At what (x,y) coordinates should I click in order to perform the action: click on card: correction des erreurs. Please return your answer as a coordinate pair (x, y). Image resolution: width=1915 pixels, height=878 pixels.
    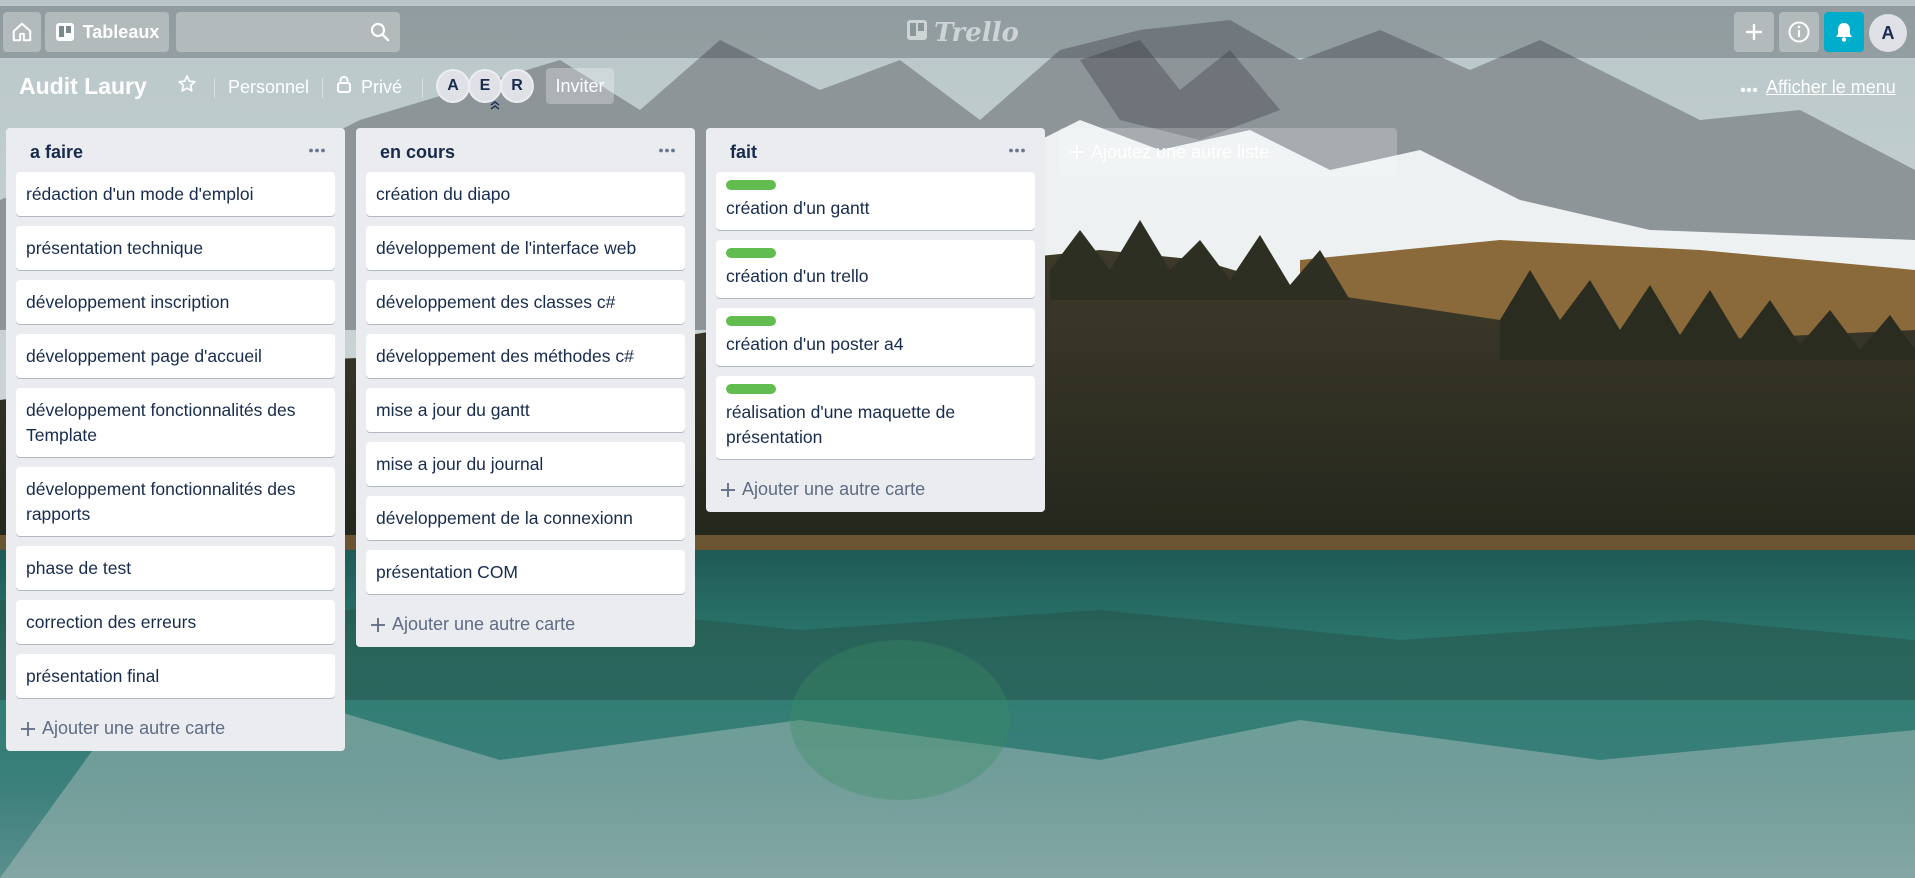
    Looking at the image, I should click on (175, 622).